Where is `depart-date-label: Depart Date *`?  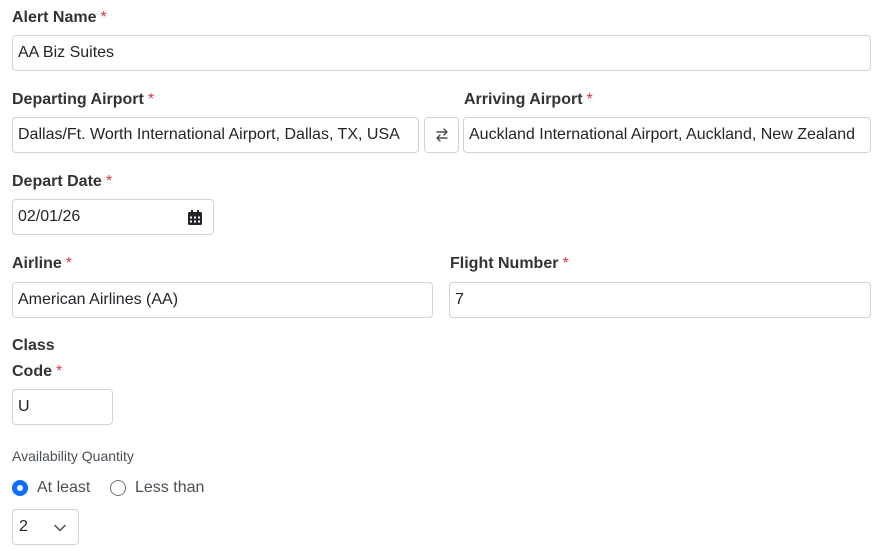
depart-date-label: Depart Date * is located at coordinates (62, 182).